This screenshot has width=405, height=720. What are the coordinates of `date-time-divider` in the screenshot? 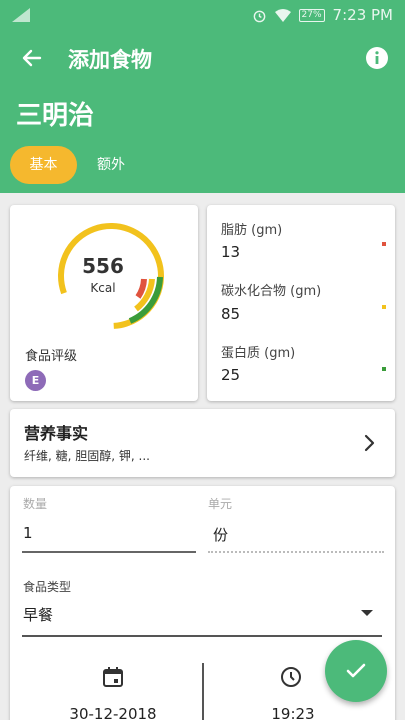 It's located at (203, 691).